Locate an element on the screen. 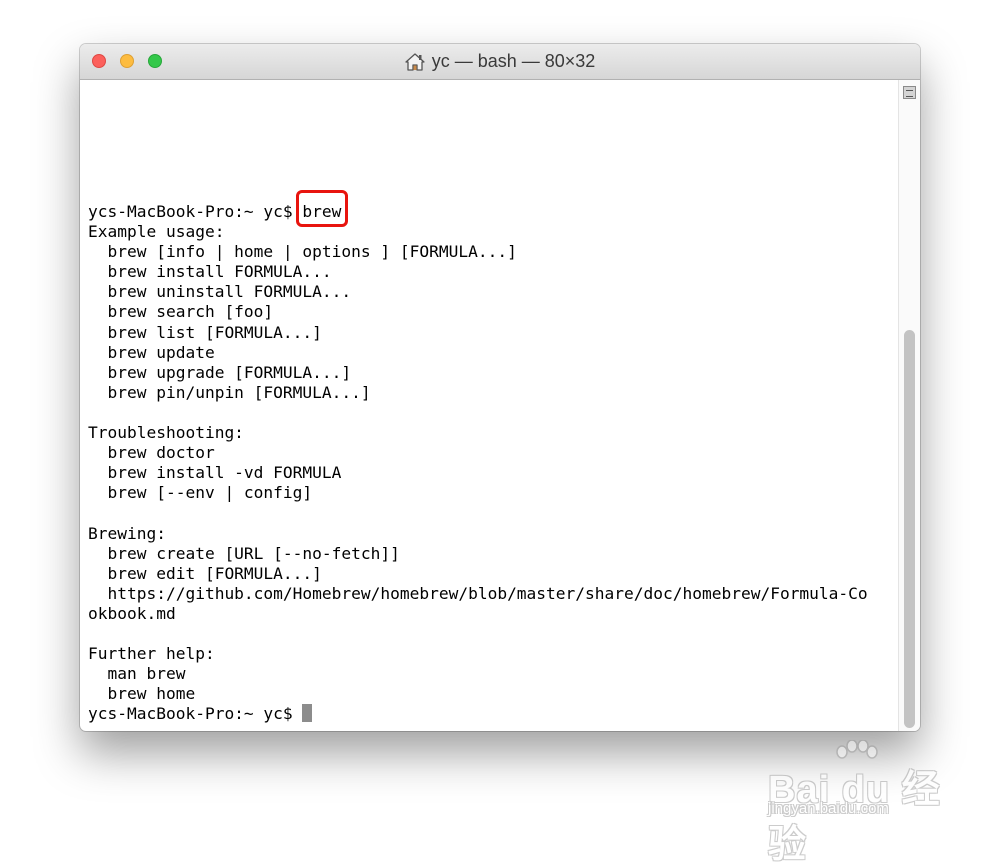 The image size is (1000, 868). output-line: brew install -vd FORMULA is located at coordinates (215, 473).